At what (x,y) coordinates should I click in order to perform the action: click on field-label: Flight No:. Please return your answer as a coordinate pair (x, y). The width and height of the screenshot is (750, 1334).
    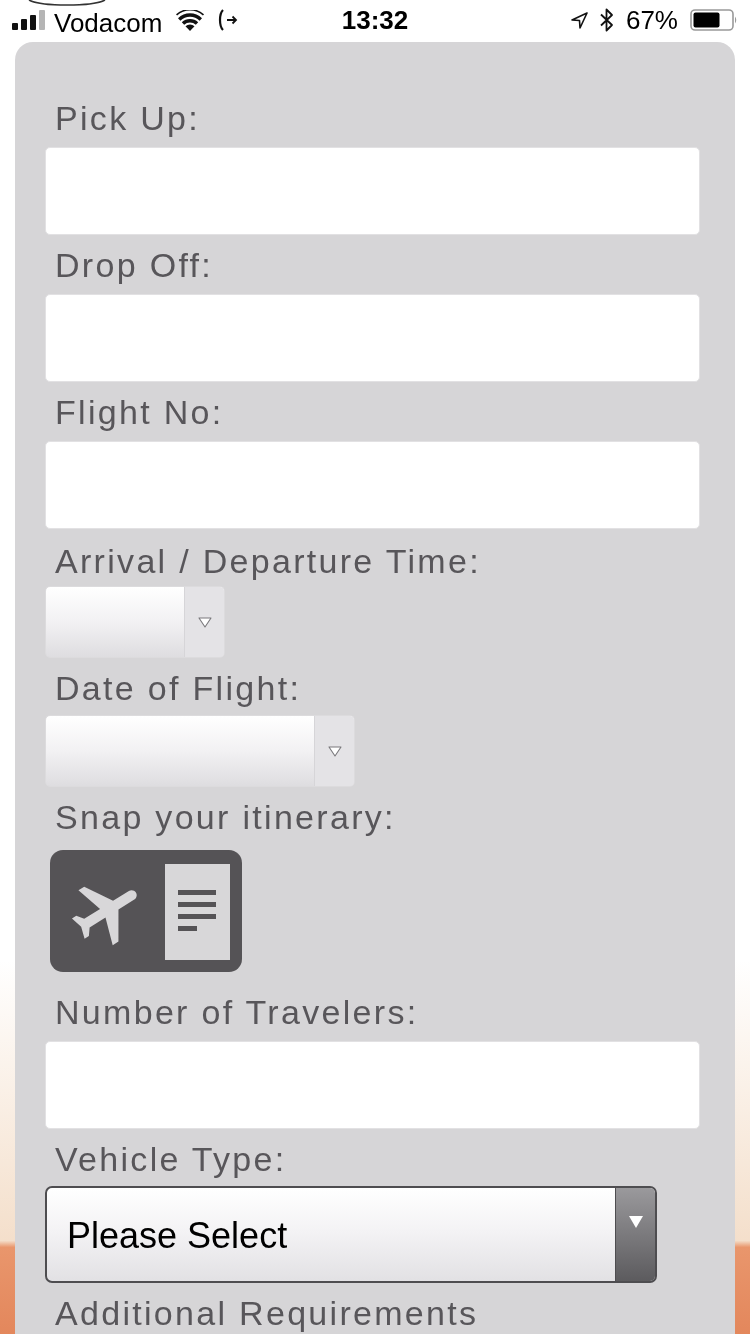
    Looking at the image, I should click on (139, 412).